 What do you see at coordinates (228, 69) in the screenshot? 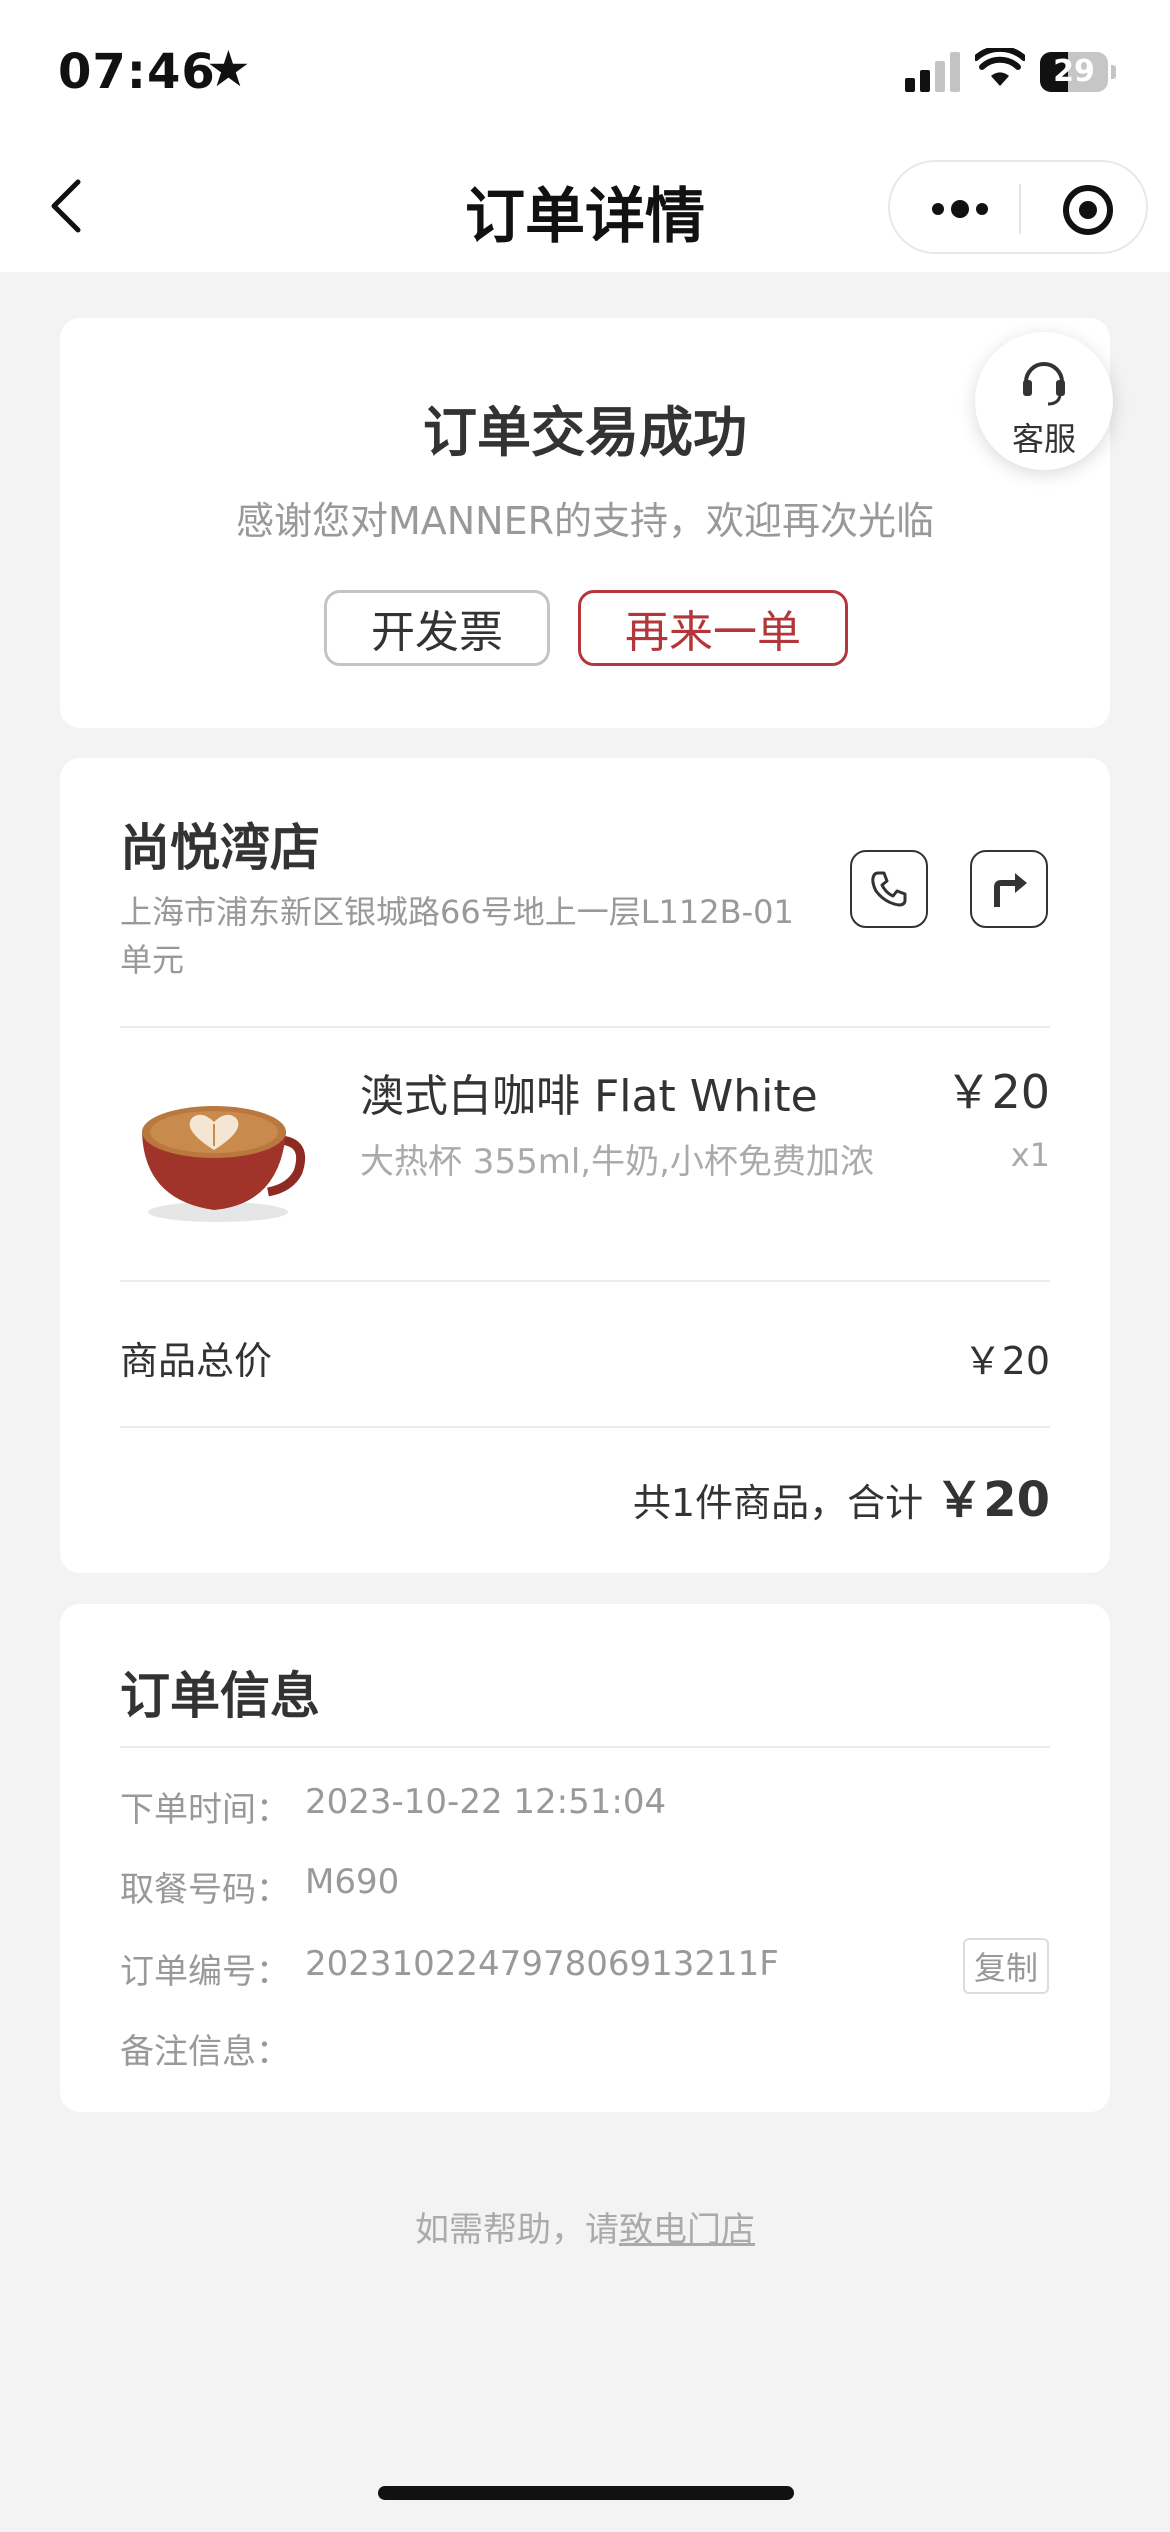
I see `star-icon: ★` at bounding box center [228, 69].